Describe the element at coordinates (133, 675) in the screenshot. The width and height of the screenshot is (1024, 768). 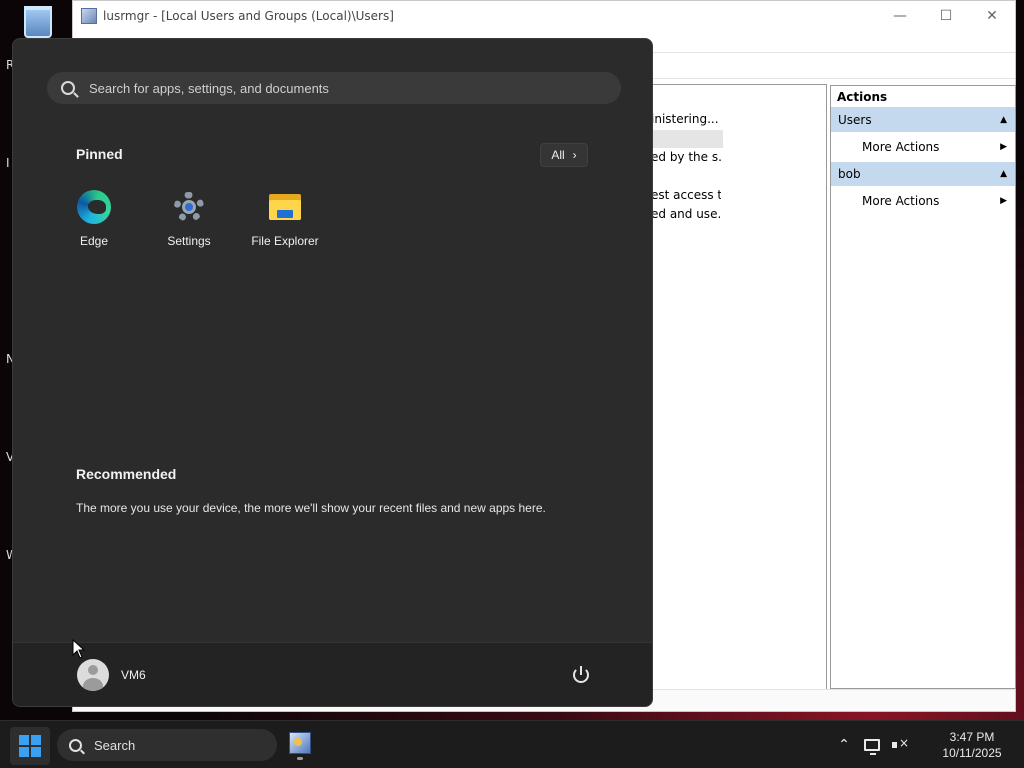
I see `user-name: VM6` at that location.